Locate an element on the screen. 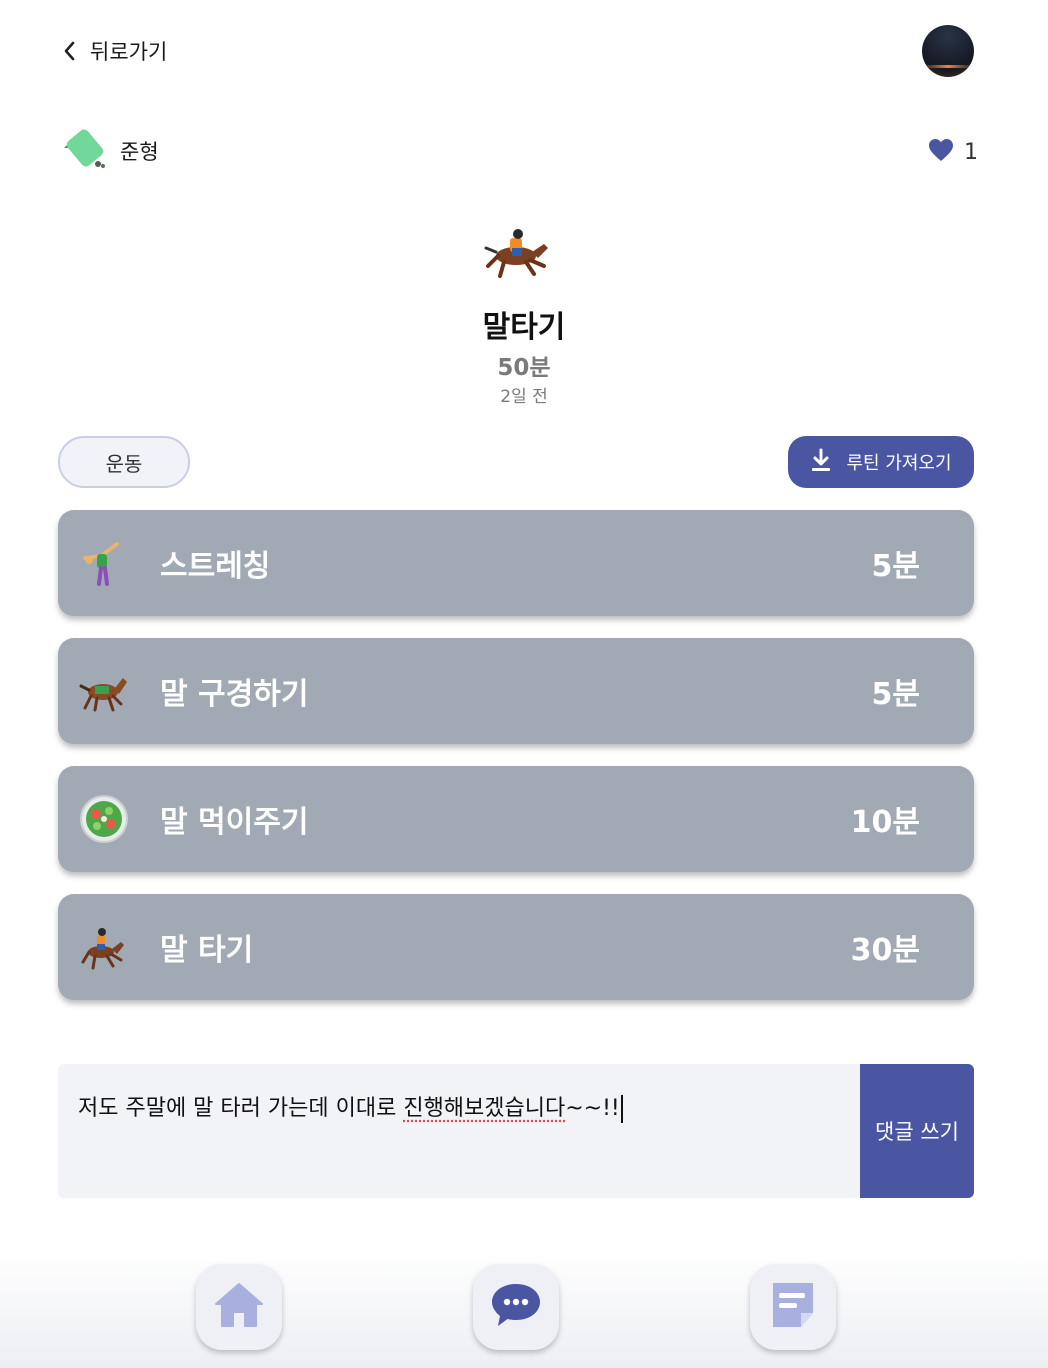  author-info: 준형 is located at coordinates (108, 151).